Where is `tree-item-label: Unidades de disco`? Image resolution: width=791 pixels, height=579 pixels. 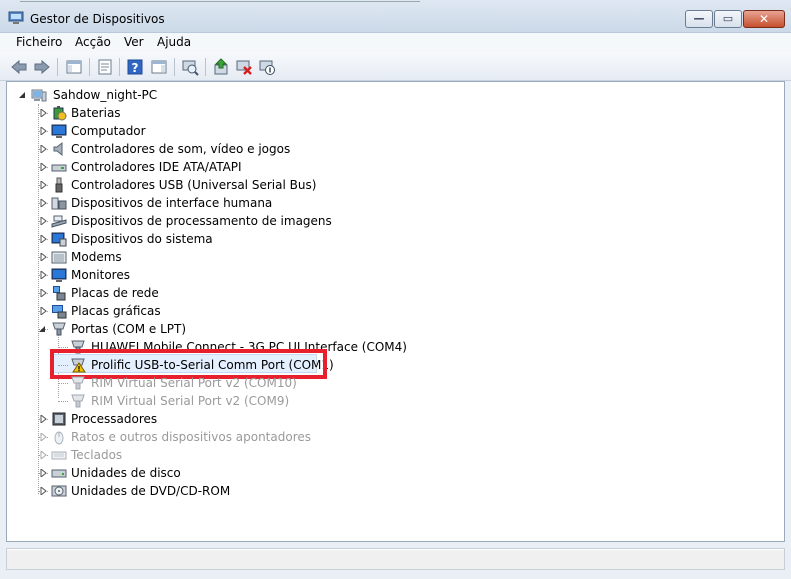
tree-item-label: Unidades de disco is located at coordinates (126, 473).